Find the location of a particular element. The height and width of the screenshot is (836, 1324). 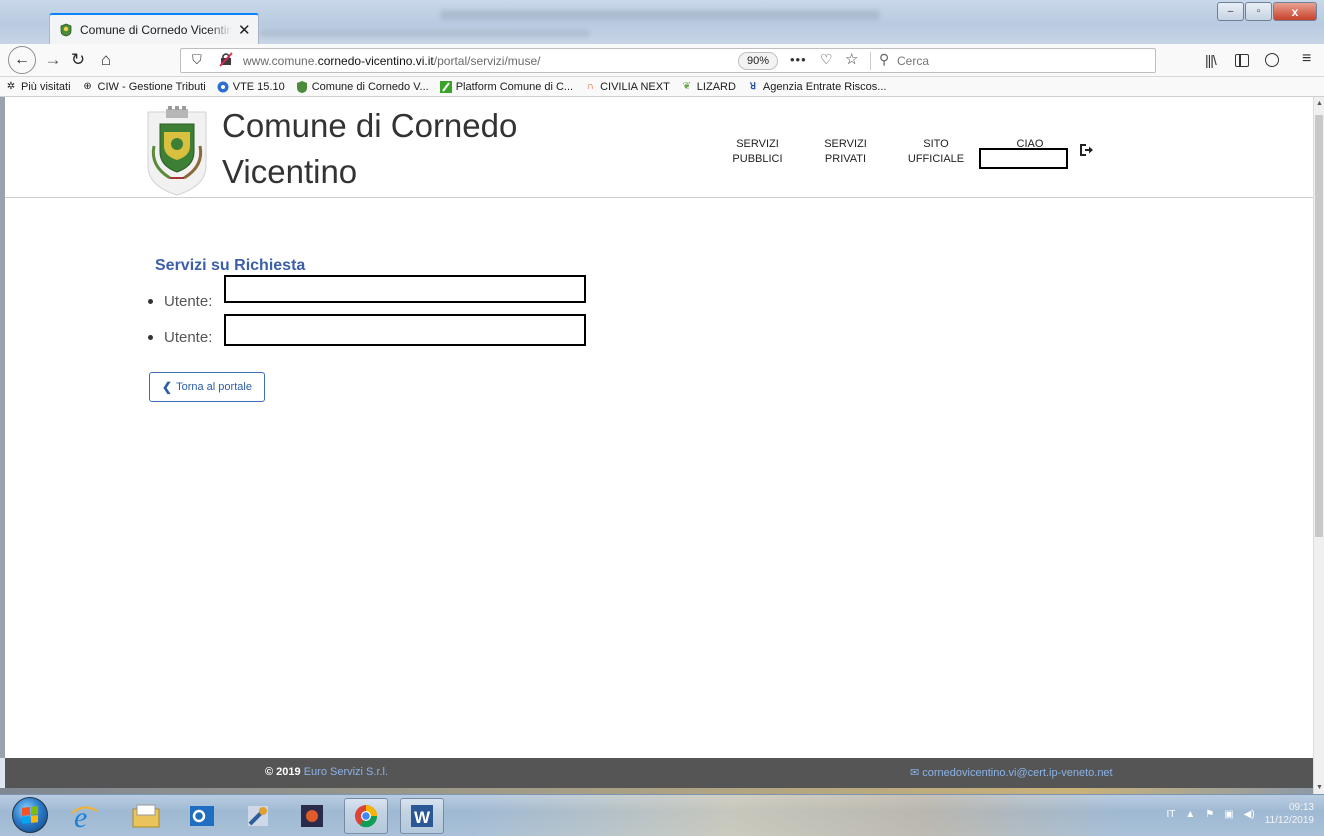

pocket-icon: ♡ is located at coordinates (826, 59).